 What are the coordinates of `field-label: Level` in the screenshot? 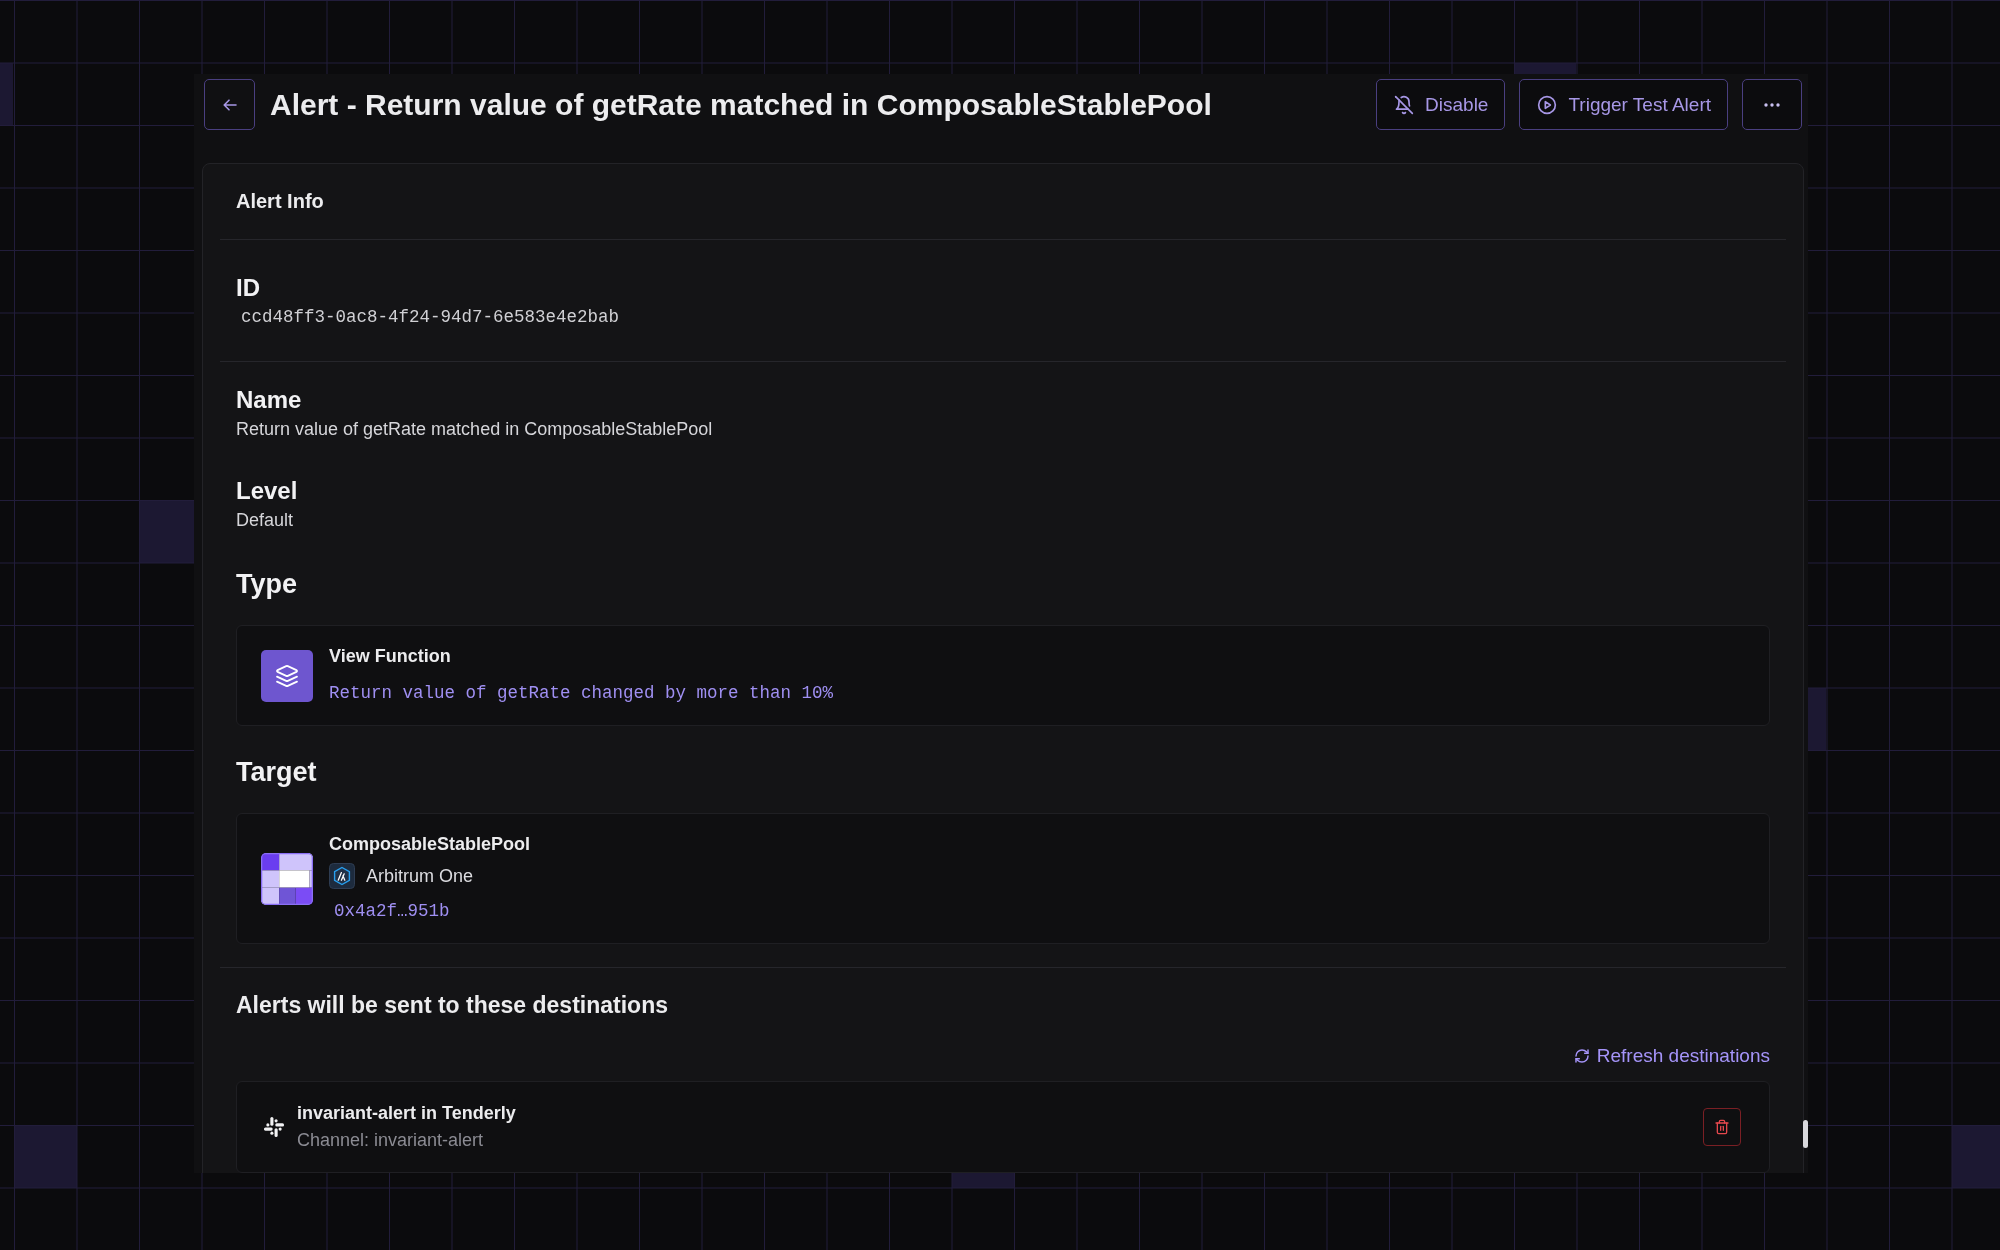 It's located at (267, 491).